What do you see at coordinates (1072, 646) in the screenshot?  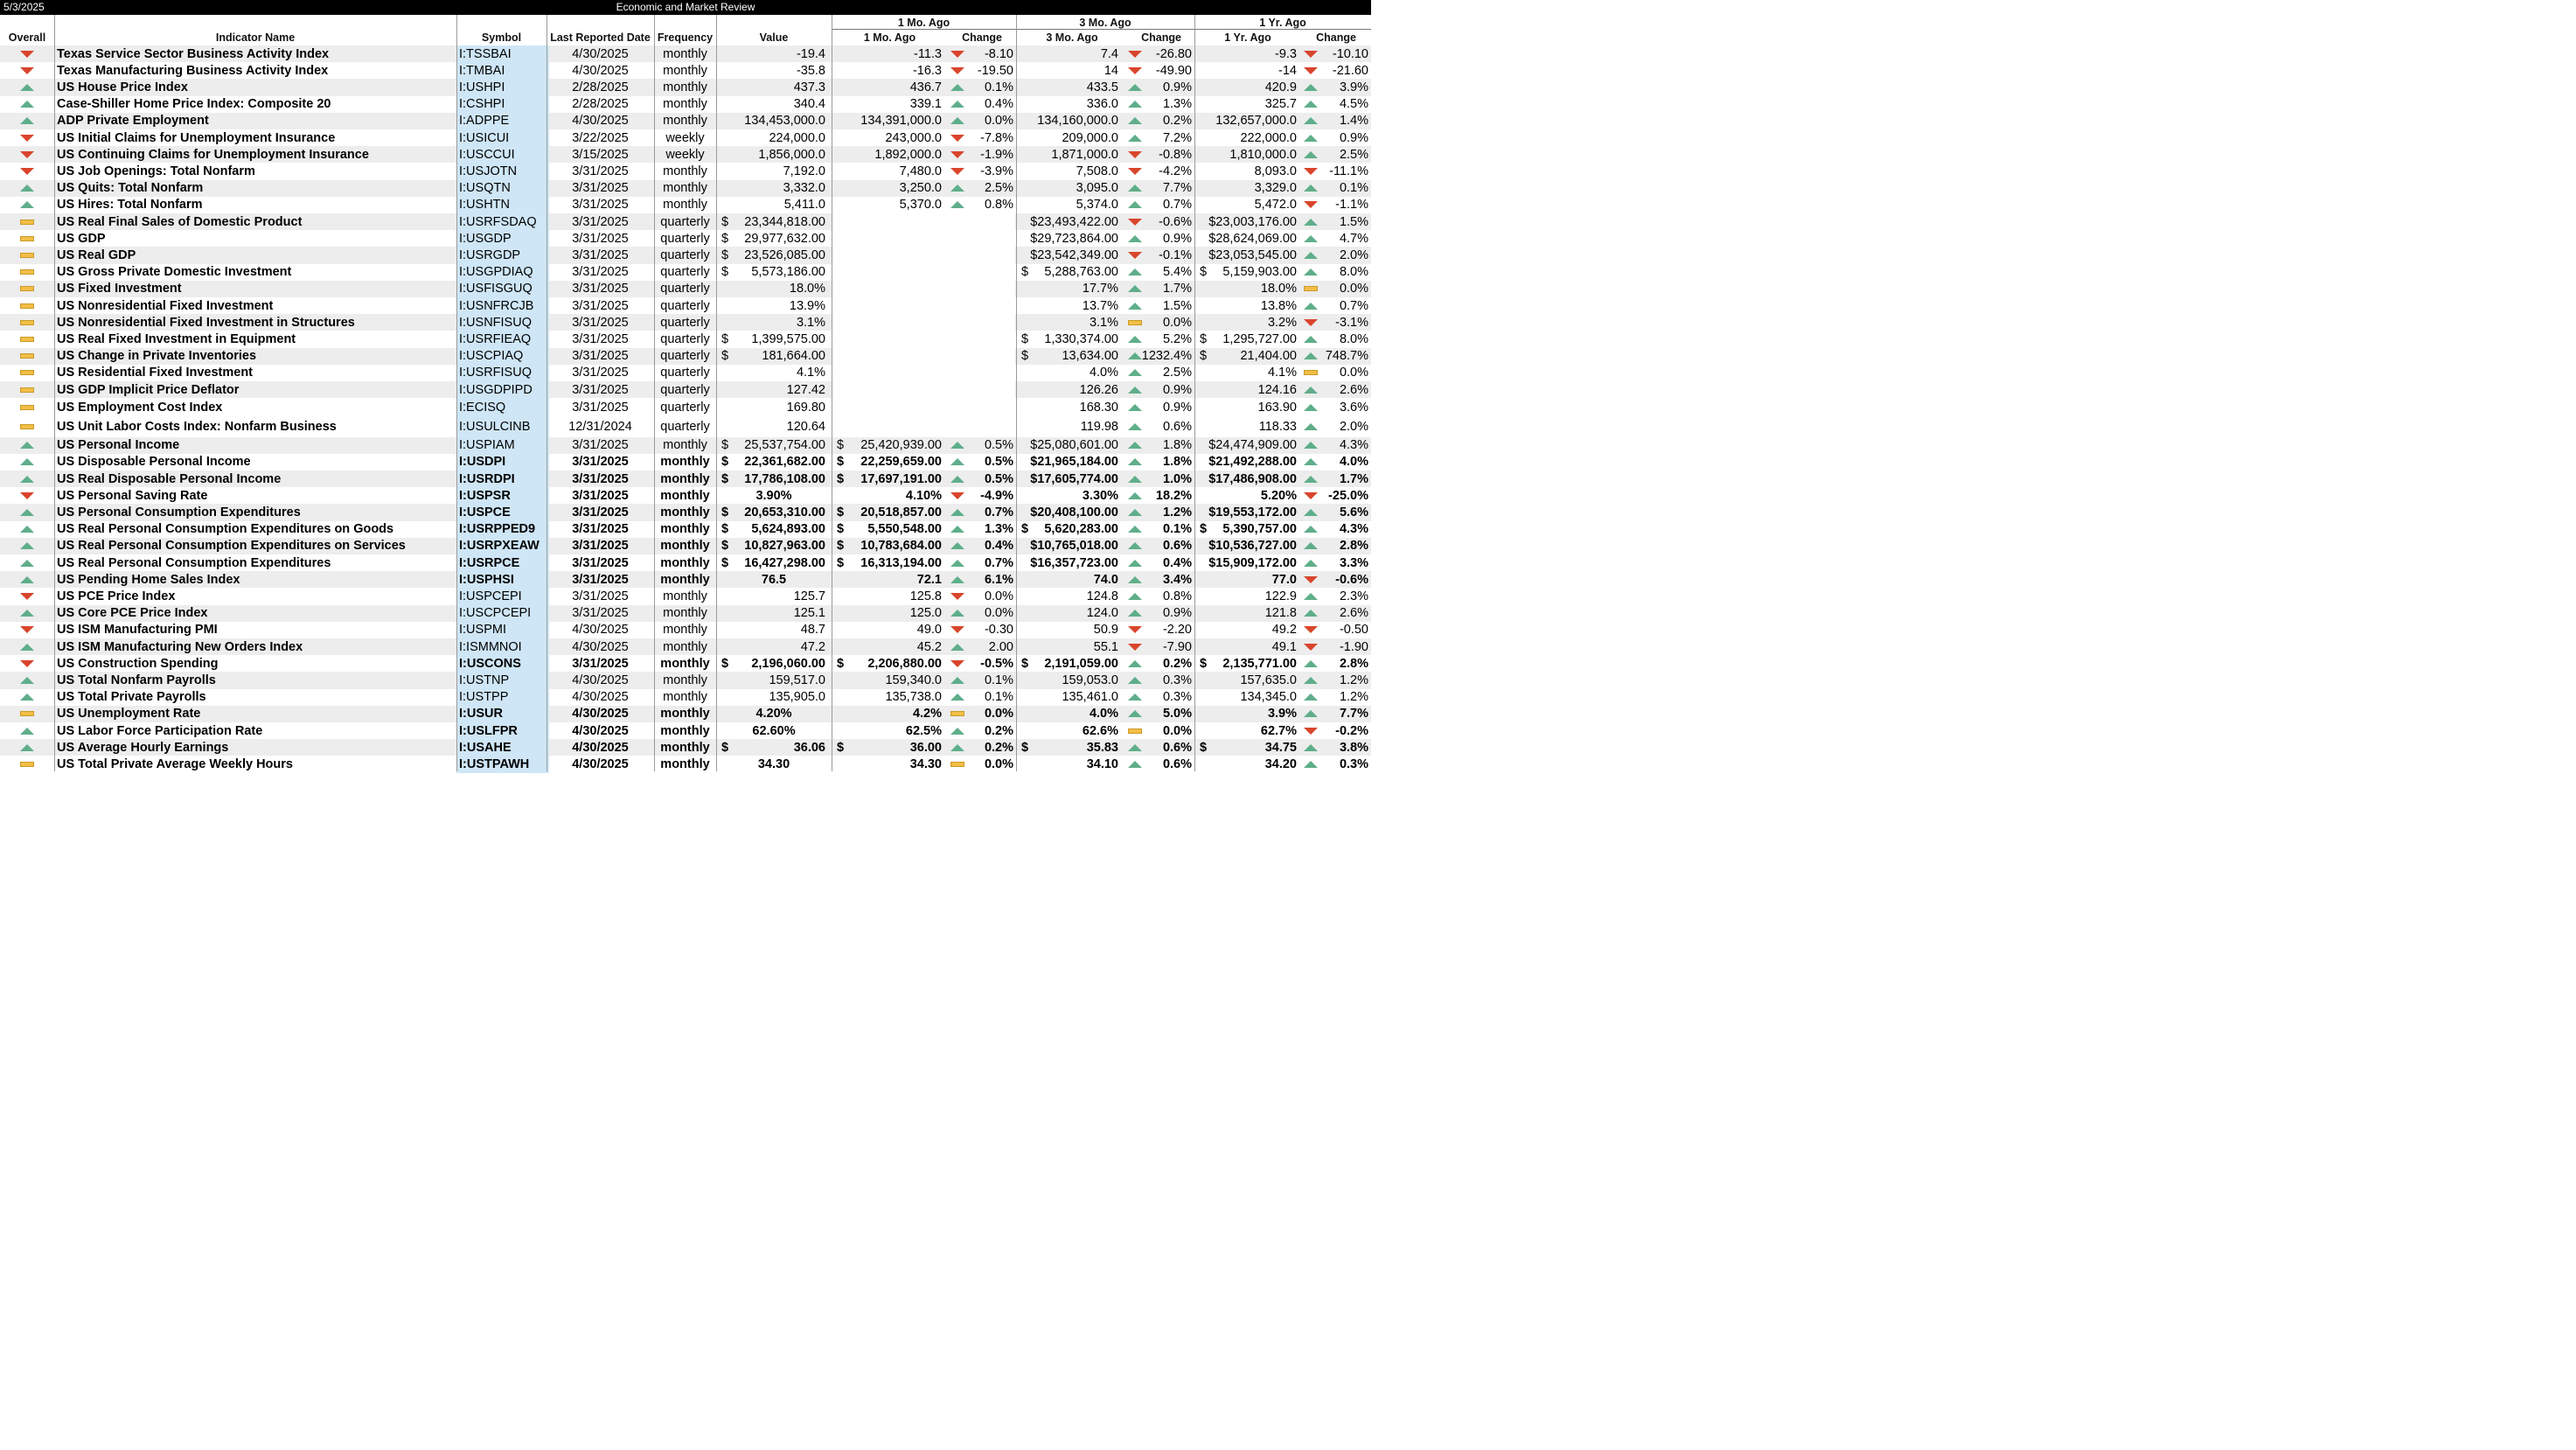 I see `three-month-ago-cell: 55.1` at bounding box center [1072, 646].